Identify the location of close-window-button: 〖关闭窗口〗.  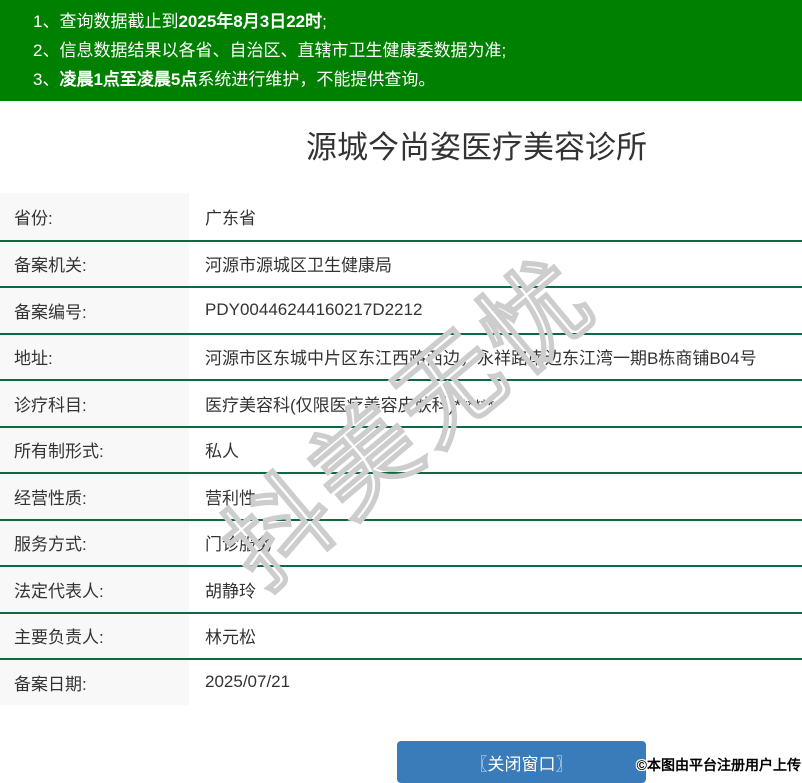
(521, 762).